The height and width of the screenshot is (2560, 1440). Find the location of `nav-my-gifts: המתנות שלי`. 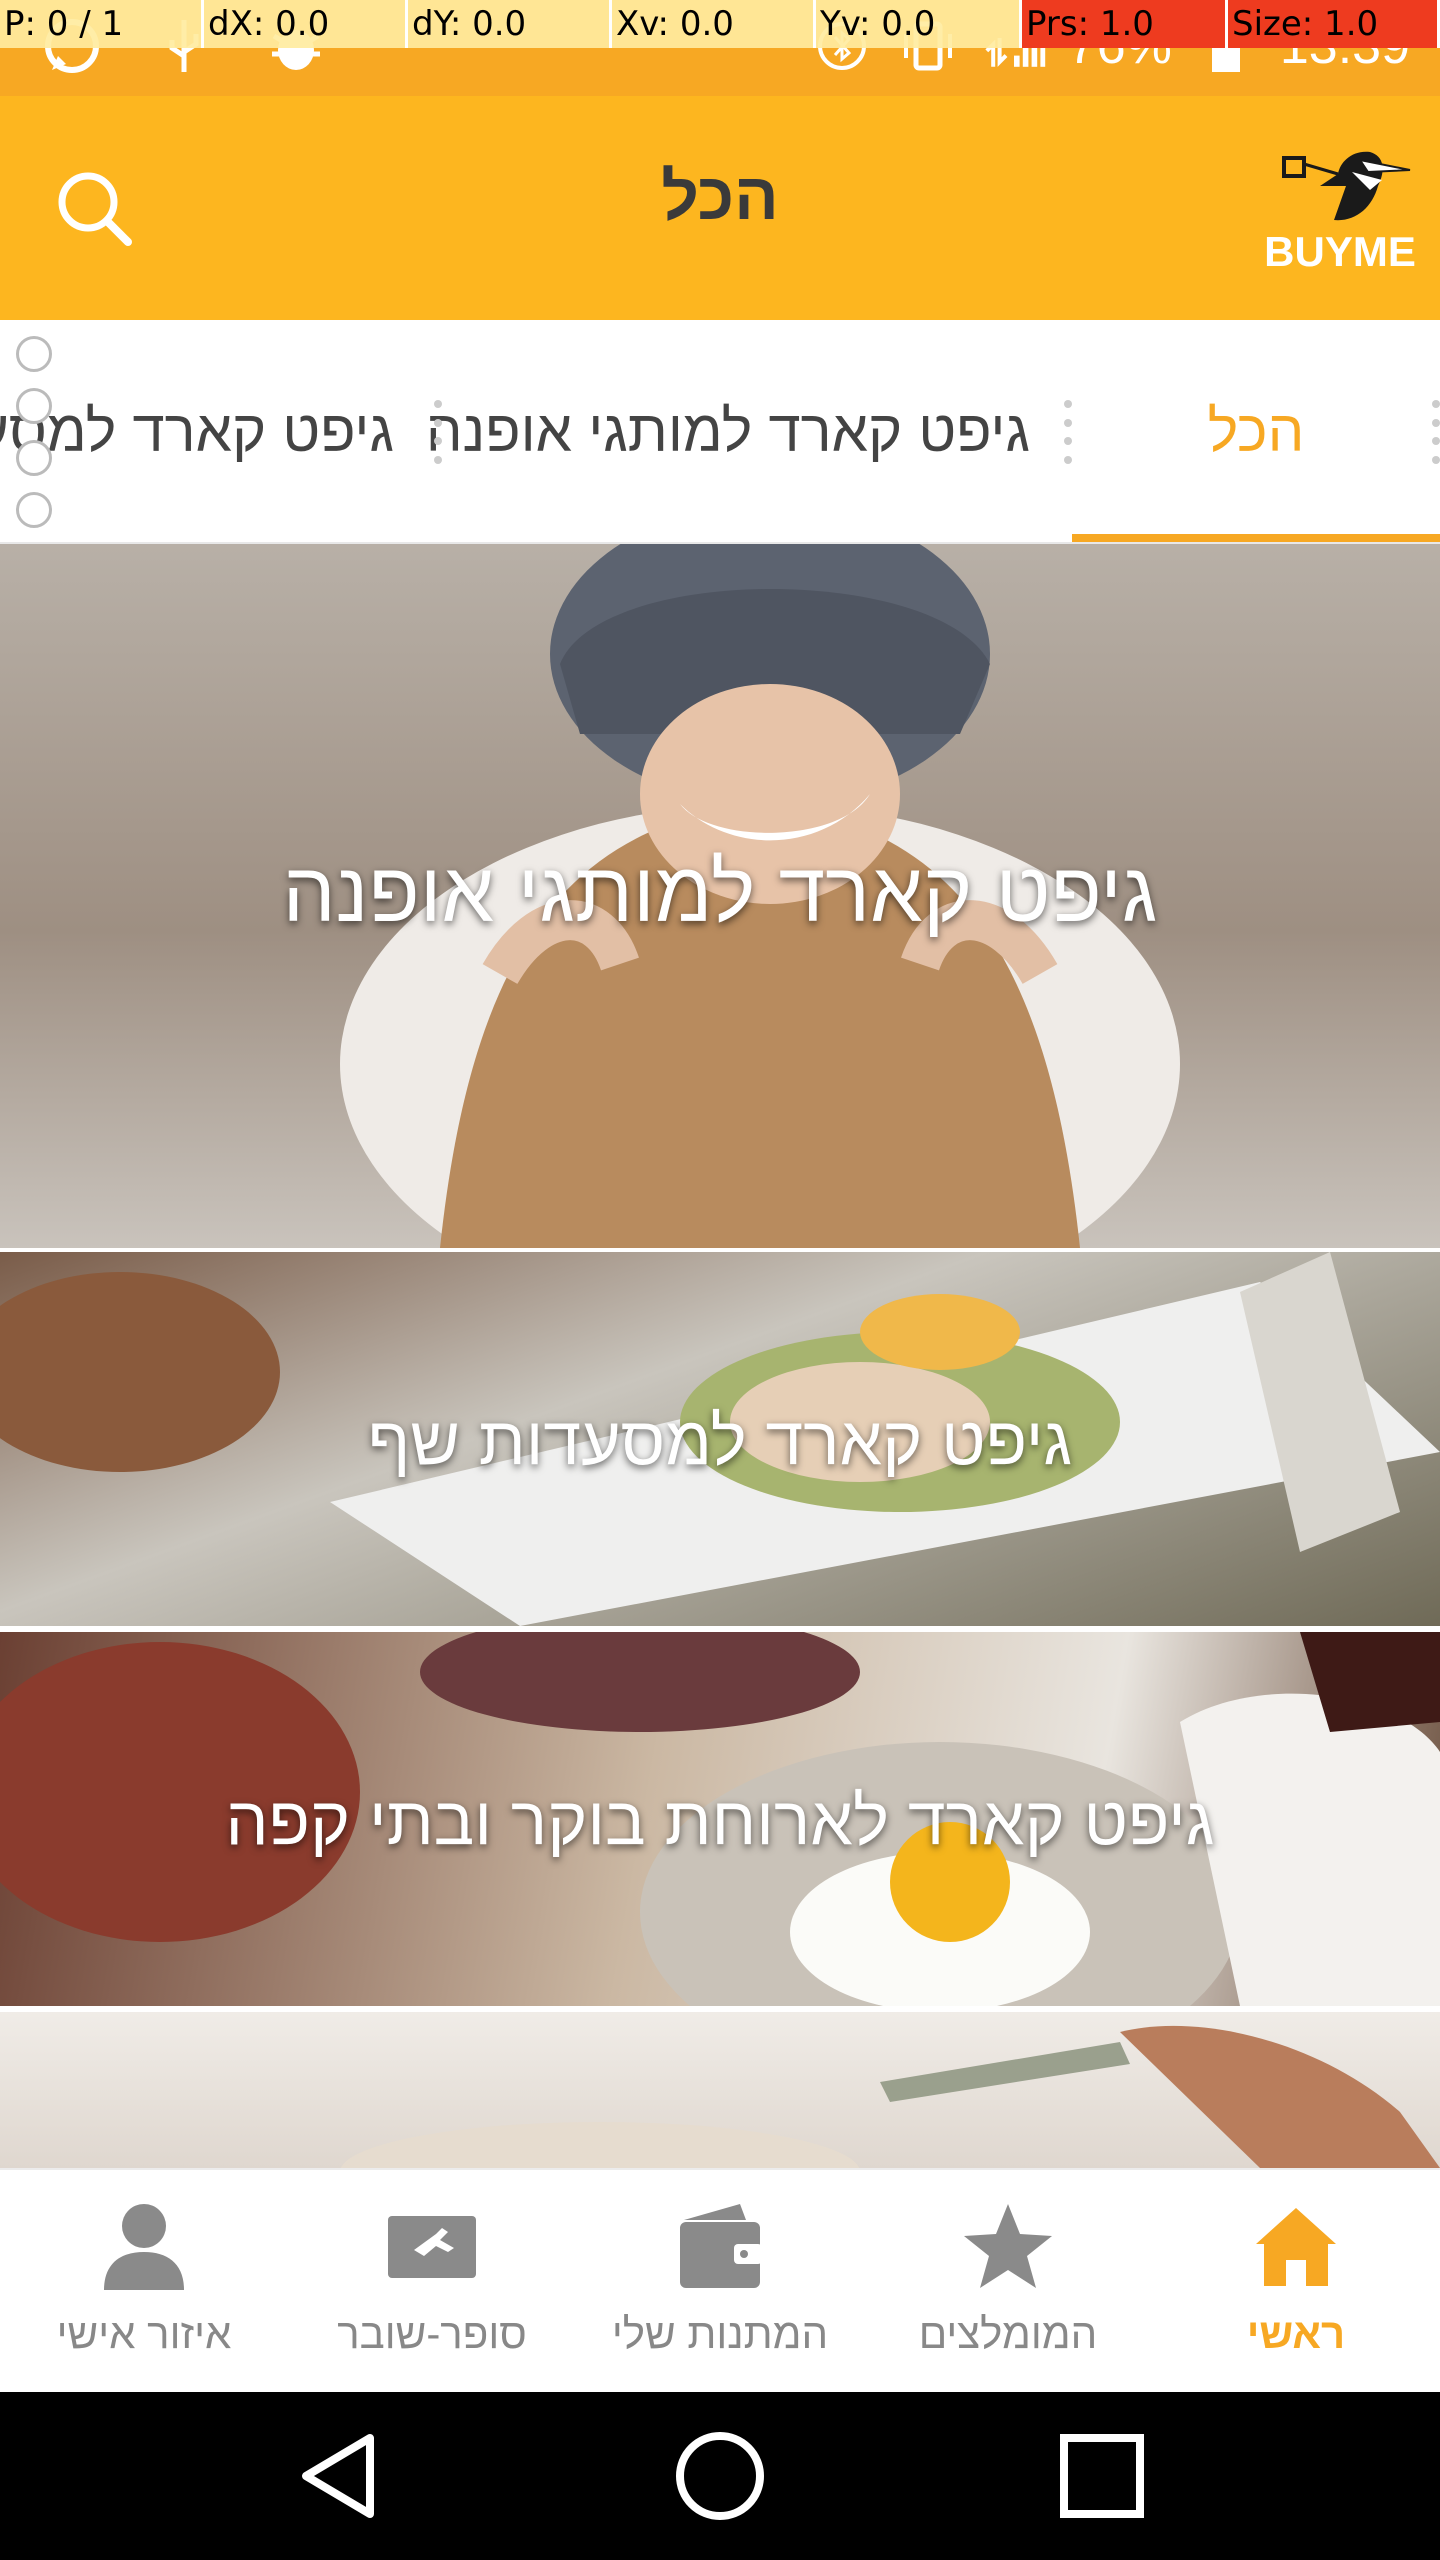

nav-my-gifts: המתנות שלי is located at coordinates (720, 2282).